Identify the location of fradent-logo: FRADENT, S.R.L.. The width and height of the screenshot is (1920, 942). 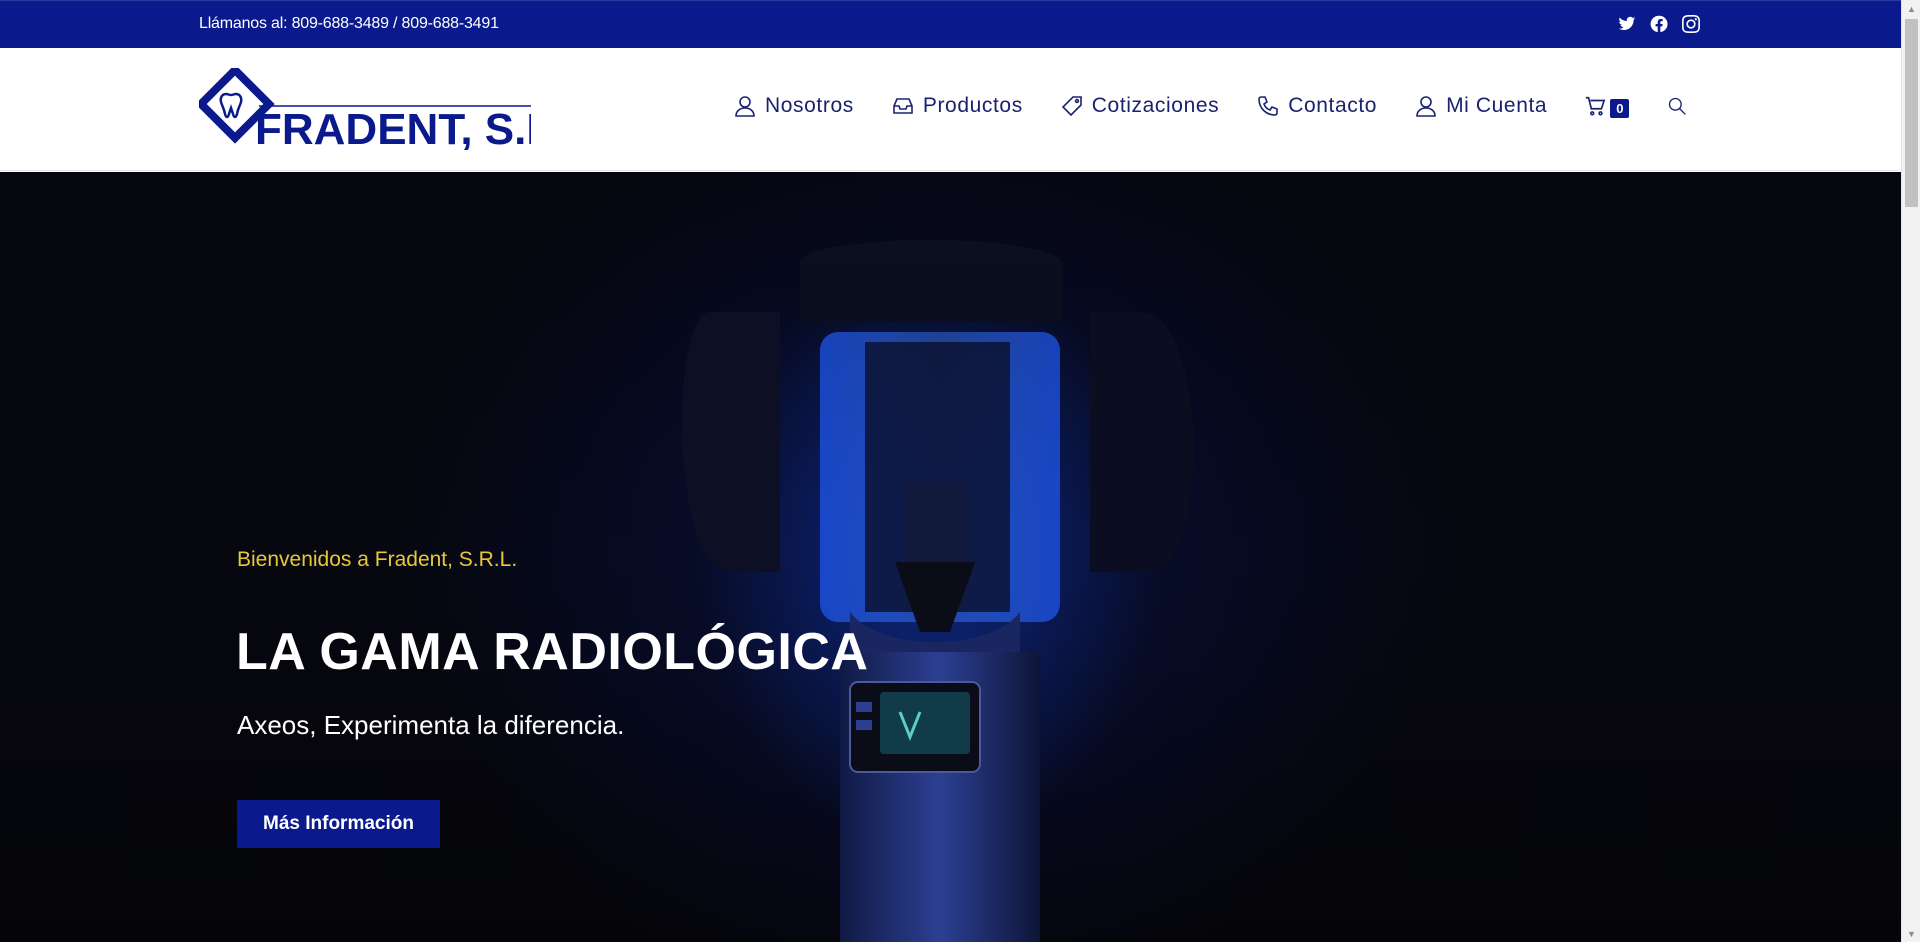
(402, 109).